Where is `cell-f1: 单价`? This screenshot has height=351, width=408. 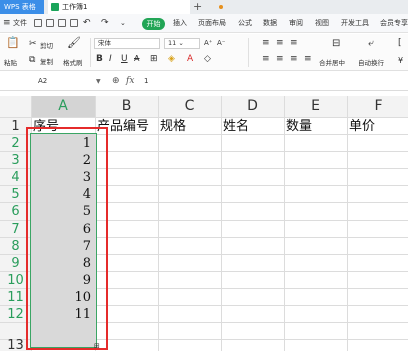 cell-f1: 单价 is located at coordinates (362, 126).